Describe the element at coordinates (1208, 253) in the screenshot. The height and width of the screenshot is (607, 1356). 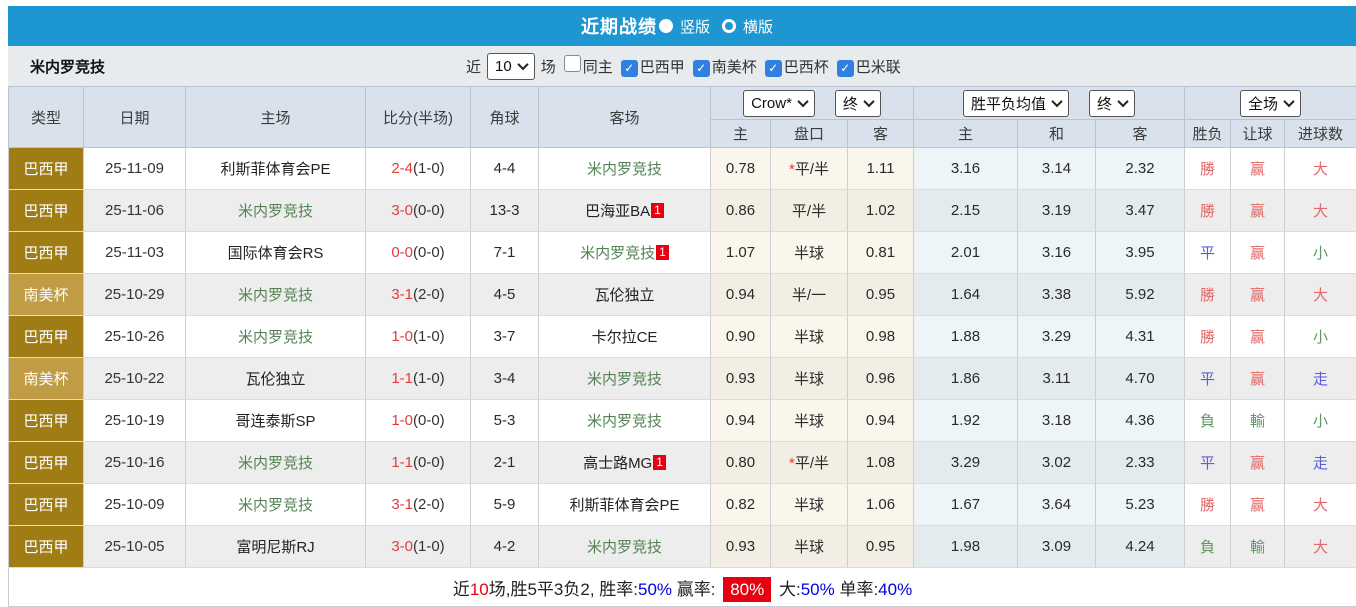
I see `result-wdl: 平` at that location.